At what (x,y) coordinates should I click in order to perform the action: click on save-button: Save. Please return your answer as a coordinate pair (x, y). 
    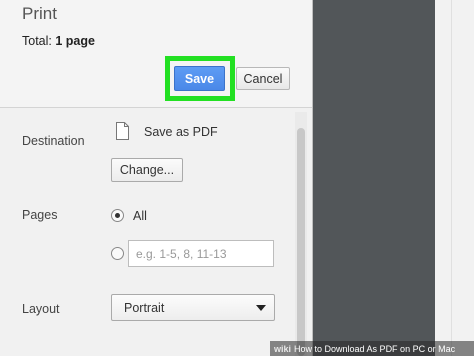
    Looking at the image, I should click on (199, 78).